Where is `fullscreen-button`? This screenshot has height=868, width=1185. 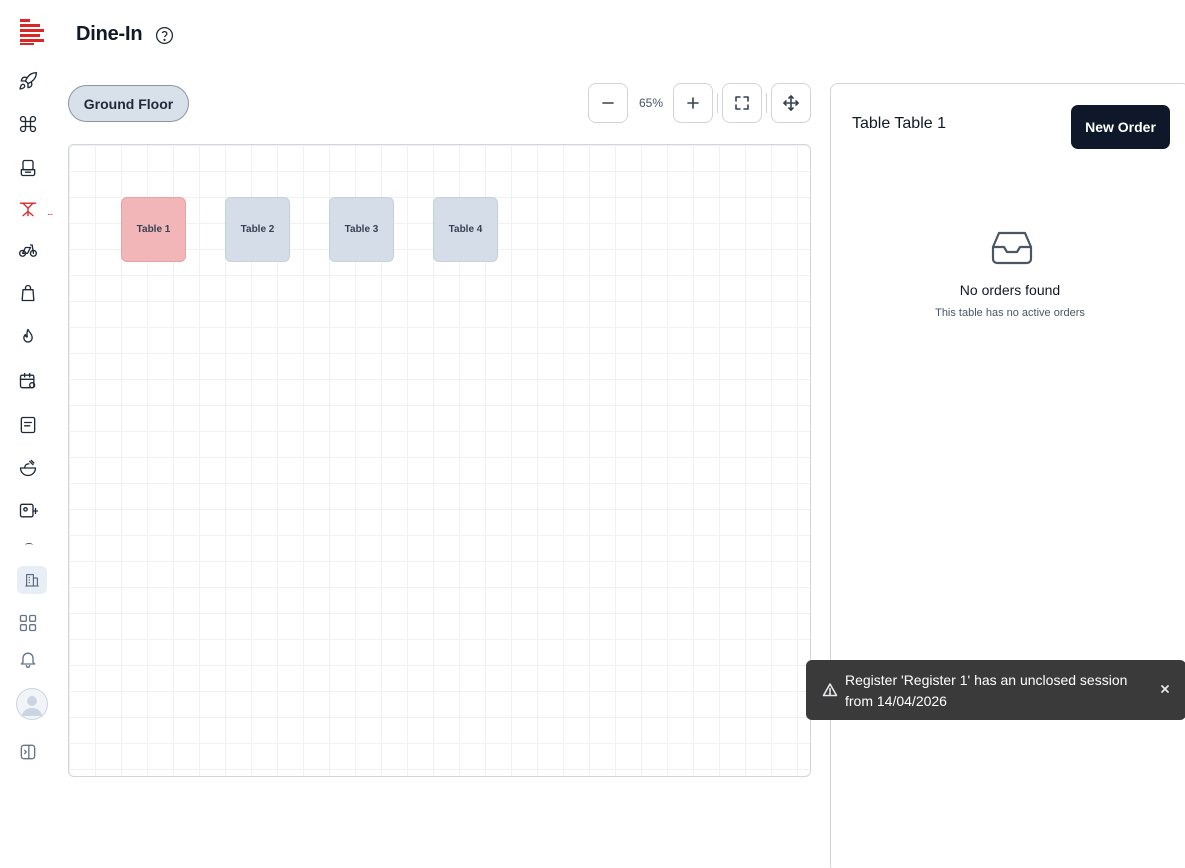
fullscreen-button is located at coordinates (742, 103).